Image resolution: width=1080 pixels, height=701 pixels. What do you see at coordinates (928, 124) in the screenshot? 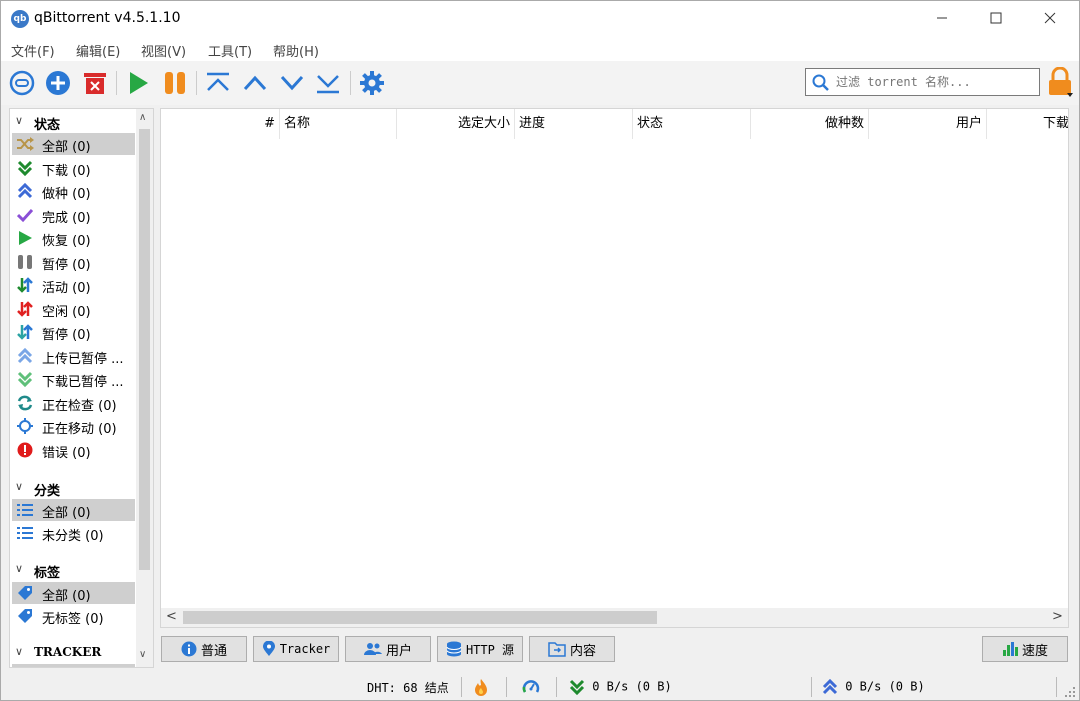
I see `column-header-peers: 用户` at bounding box center [928, 124].